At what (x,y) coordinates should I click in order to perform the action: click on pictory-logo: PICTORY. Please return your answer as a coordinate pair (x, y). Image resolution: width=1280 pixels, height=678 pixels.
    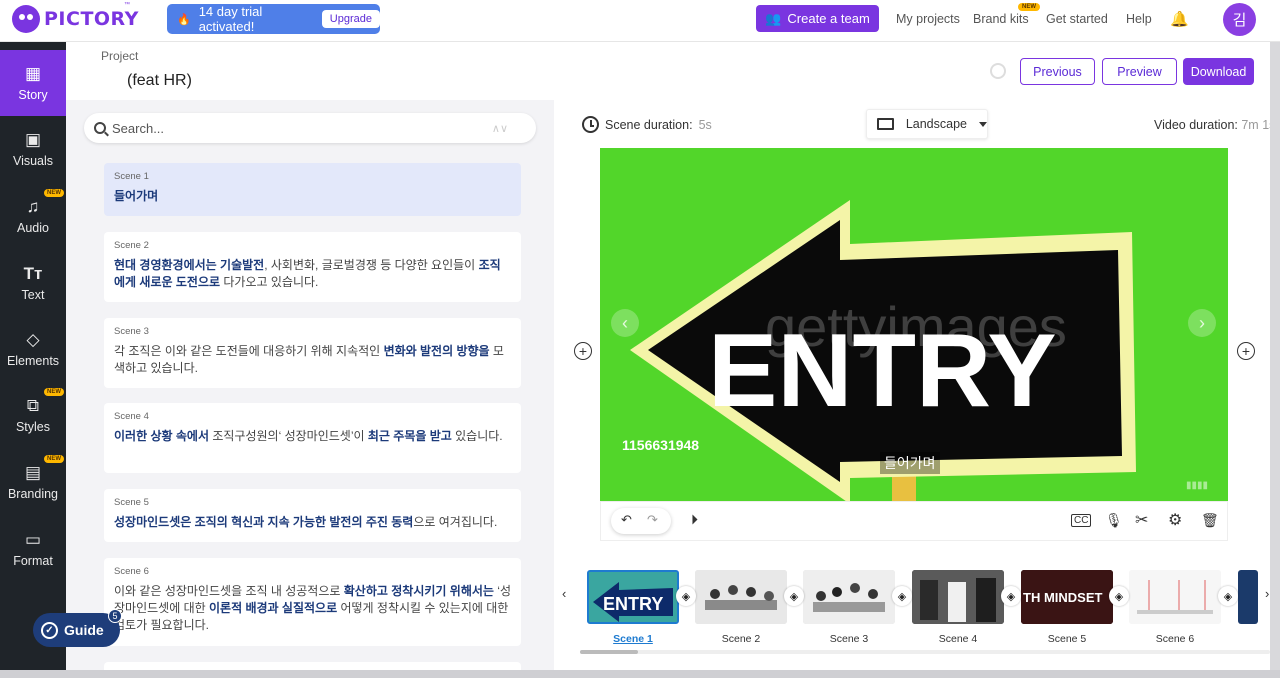
    Looking at the image, I should click on (75, 19).